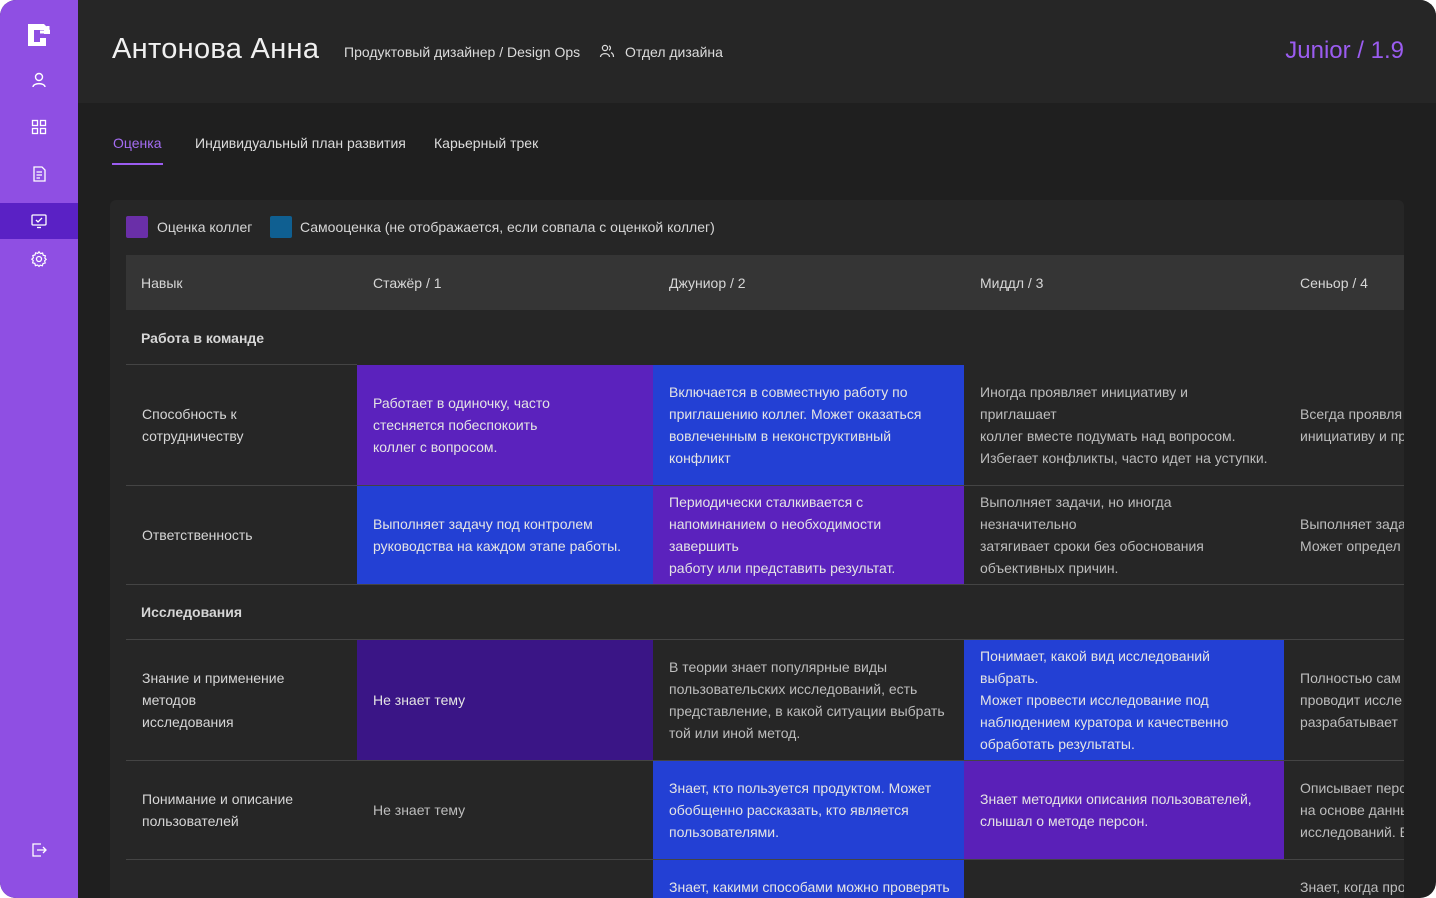  Describe the element at coordinates (241, 879) in the screenshot. I see `skill-name` at that location.